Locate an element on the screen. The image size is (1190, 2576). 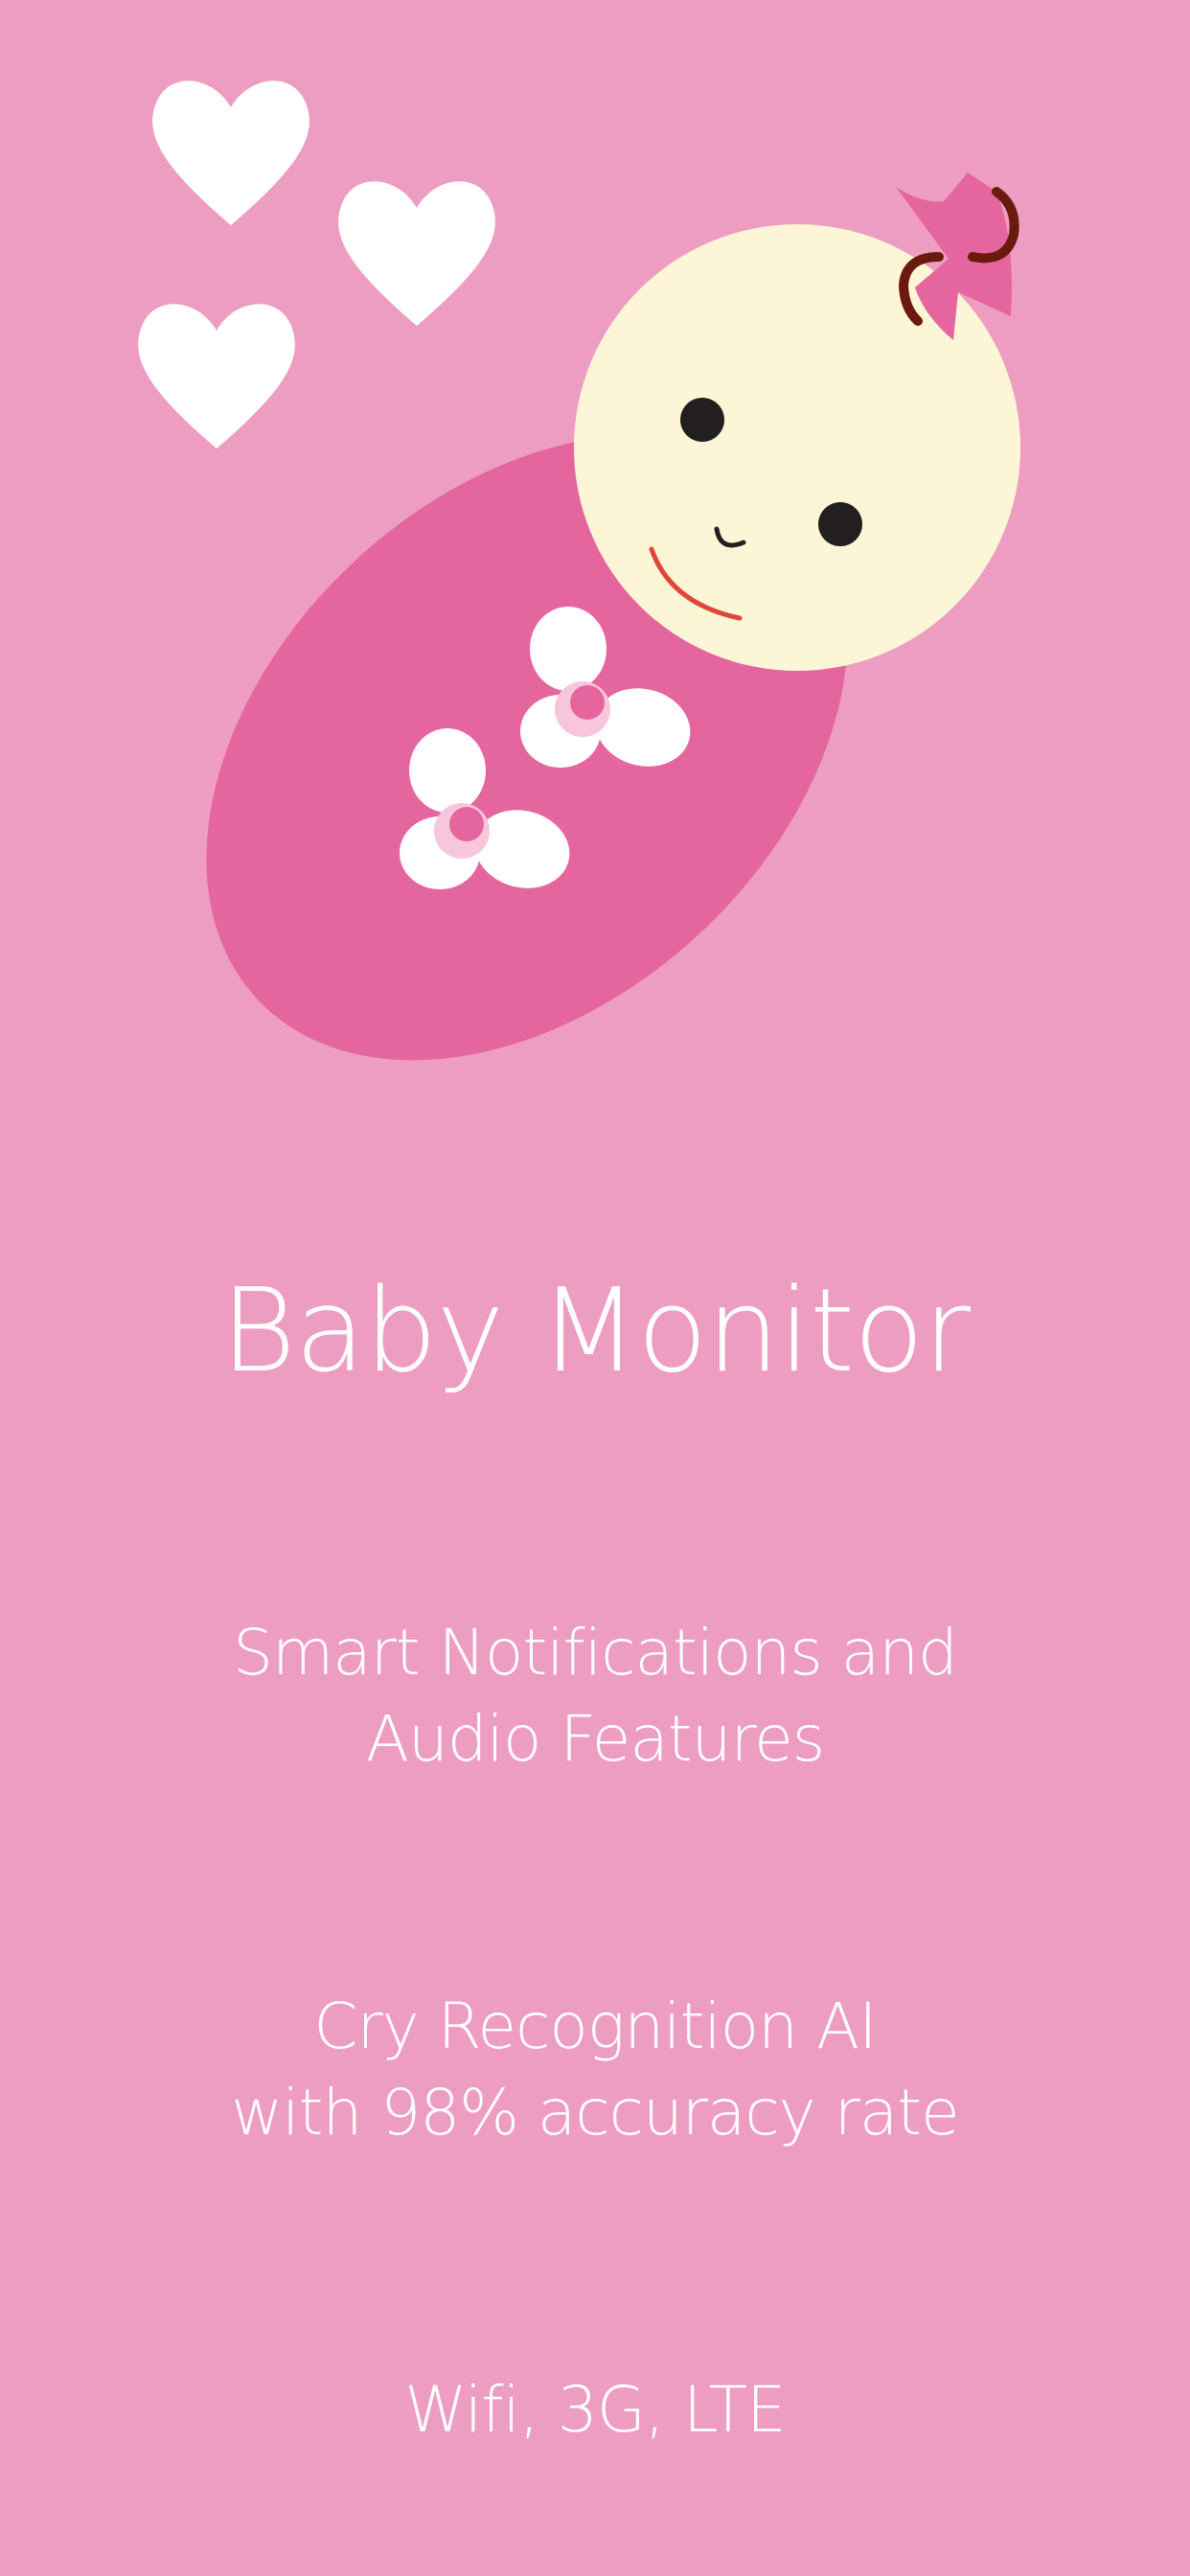
bow-icon is located at coordinates (958, 256).